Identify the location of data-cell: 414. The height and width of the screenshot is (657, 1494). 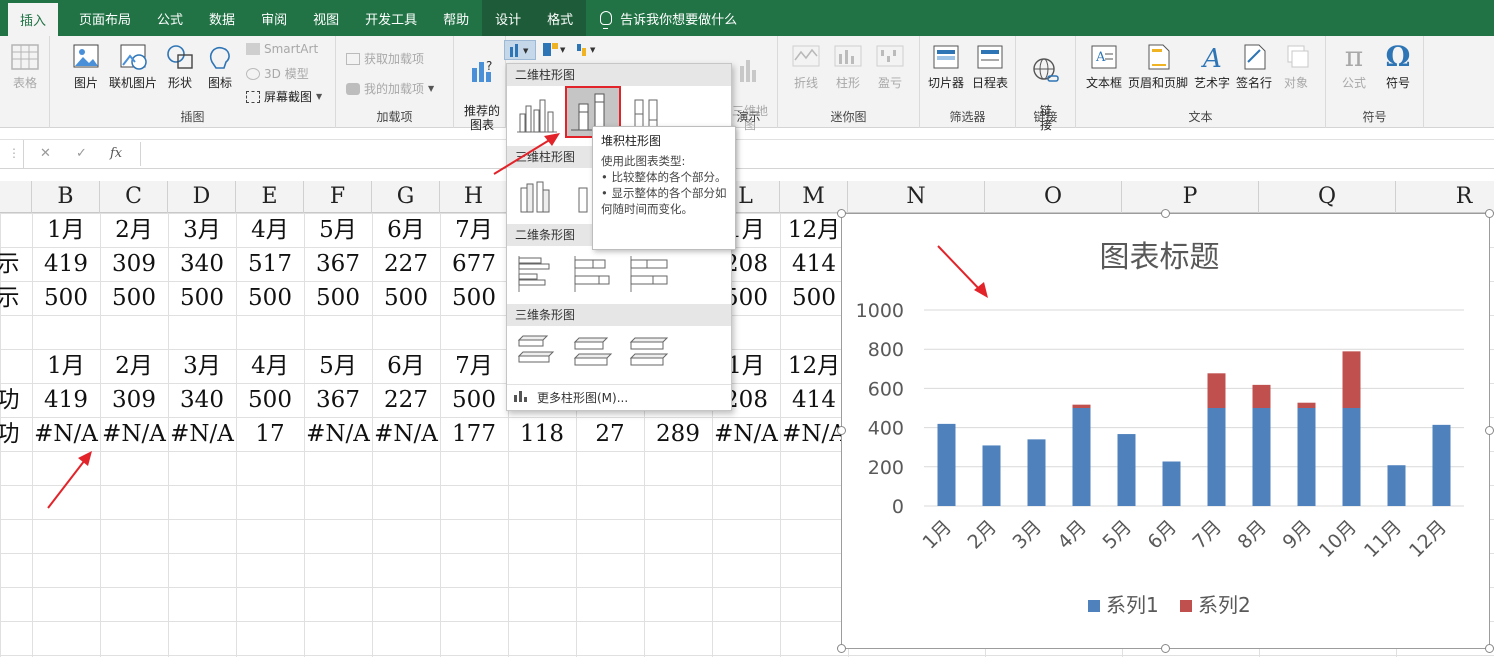
(814, 264).